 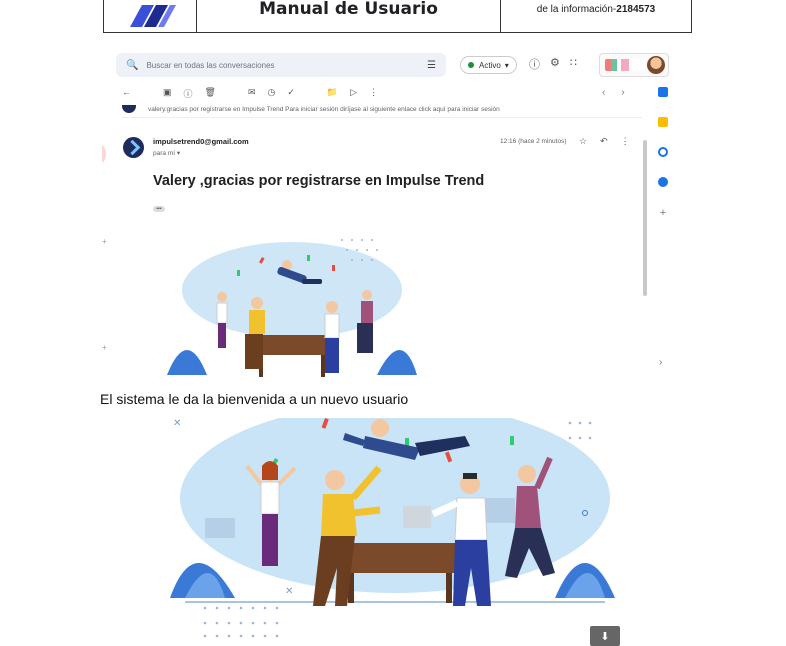 What do you see at coordinates (104, 154) in the screenshot?
I see `left-edge-marker` at bounding box center [104, 154].